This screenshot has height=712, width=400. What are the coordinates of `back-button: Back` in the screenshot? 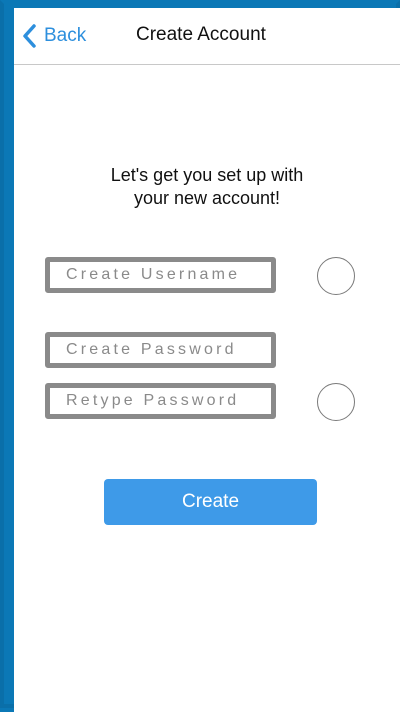 It's located at (54, 36).